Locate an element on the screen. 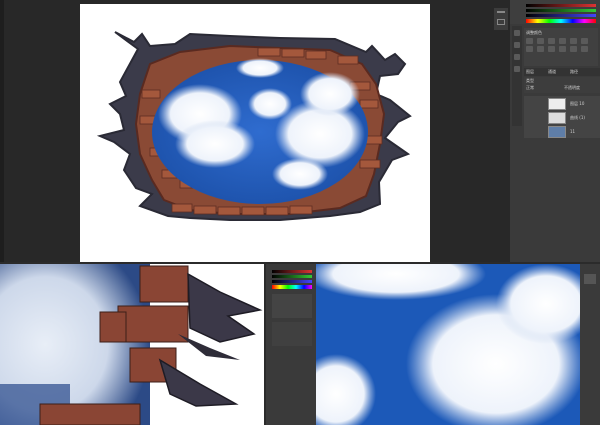 Image resolution: width=600 pixels, height=425 pixels. mini-adjustments is located at coordinates (292, 306).